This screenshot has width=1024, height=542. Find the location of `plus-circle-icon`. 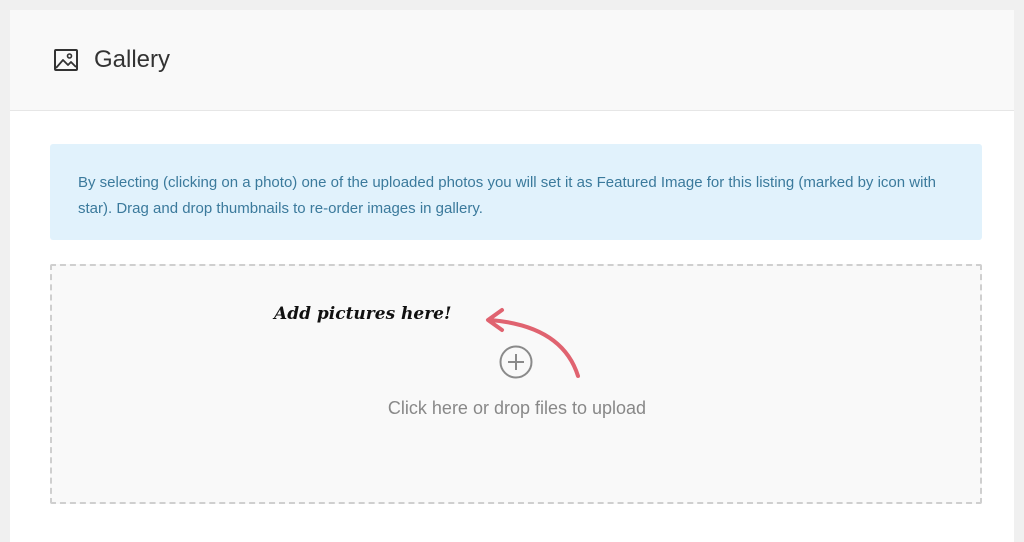

plus-circle-icon is located at coordinates (516, 362).